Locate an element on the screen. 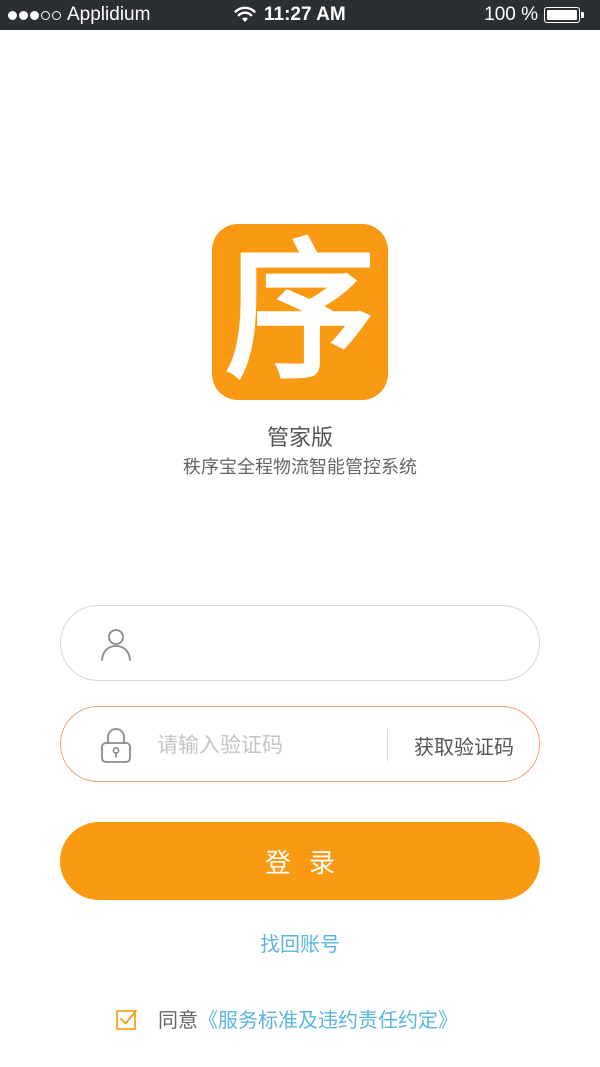 The width and height of the screenshot is (600, 1067). status-bar: Applidium 11:27 AM 100 % is located at coordinates (300, 15).